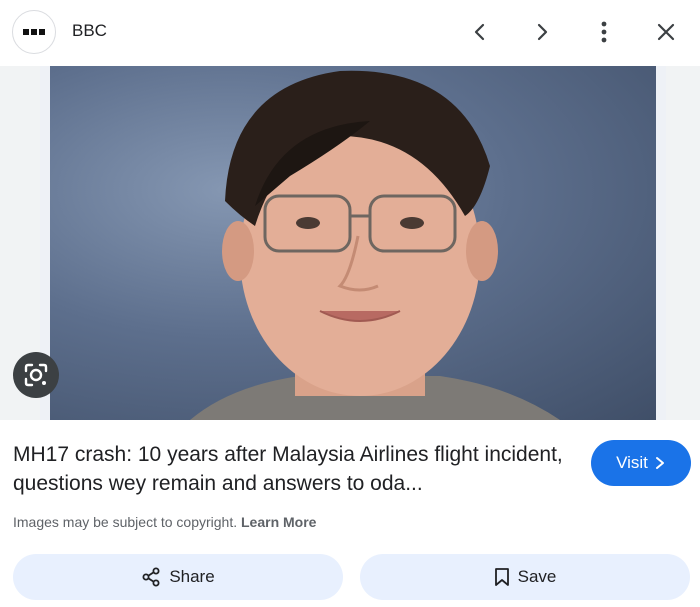  I want to click on close-icon, so click(666, 32).